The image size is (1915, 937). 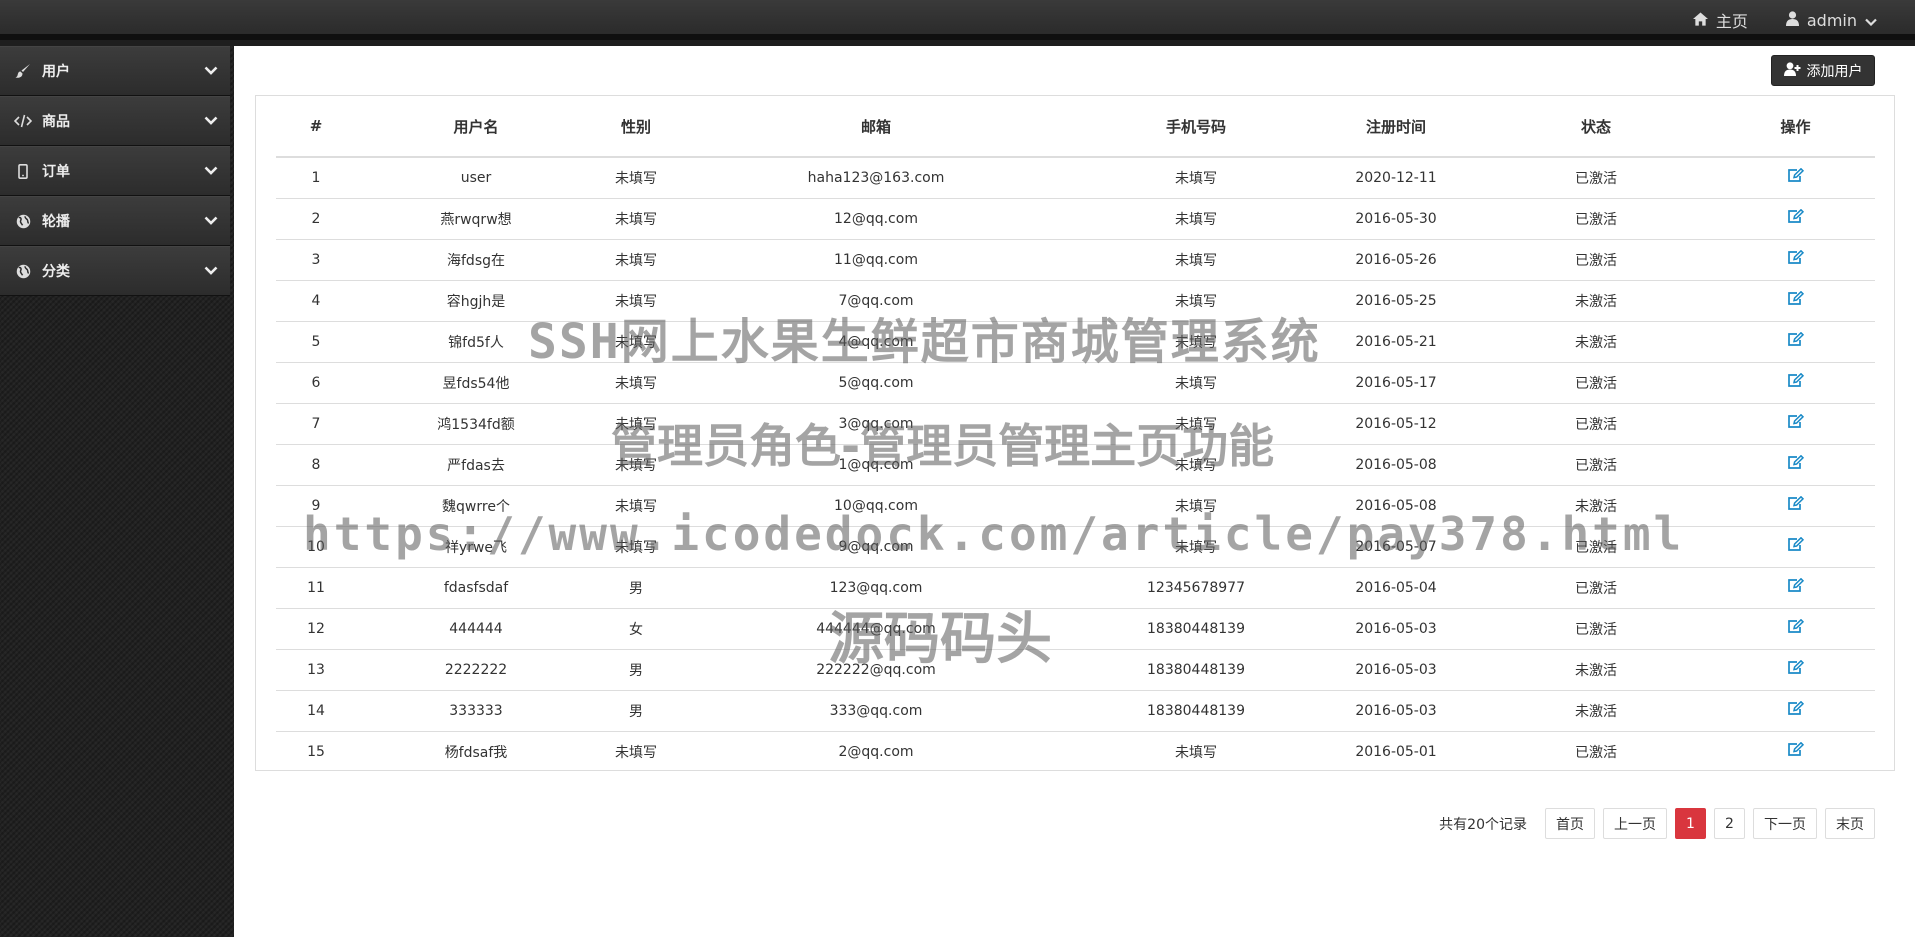 What do you see at coordinates (876, 178) in the screenshot?
I see `email-cell: haha123@163.com` at bounding box center [876, 178].